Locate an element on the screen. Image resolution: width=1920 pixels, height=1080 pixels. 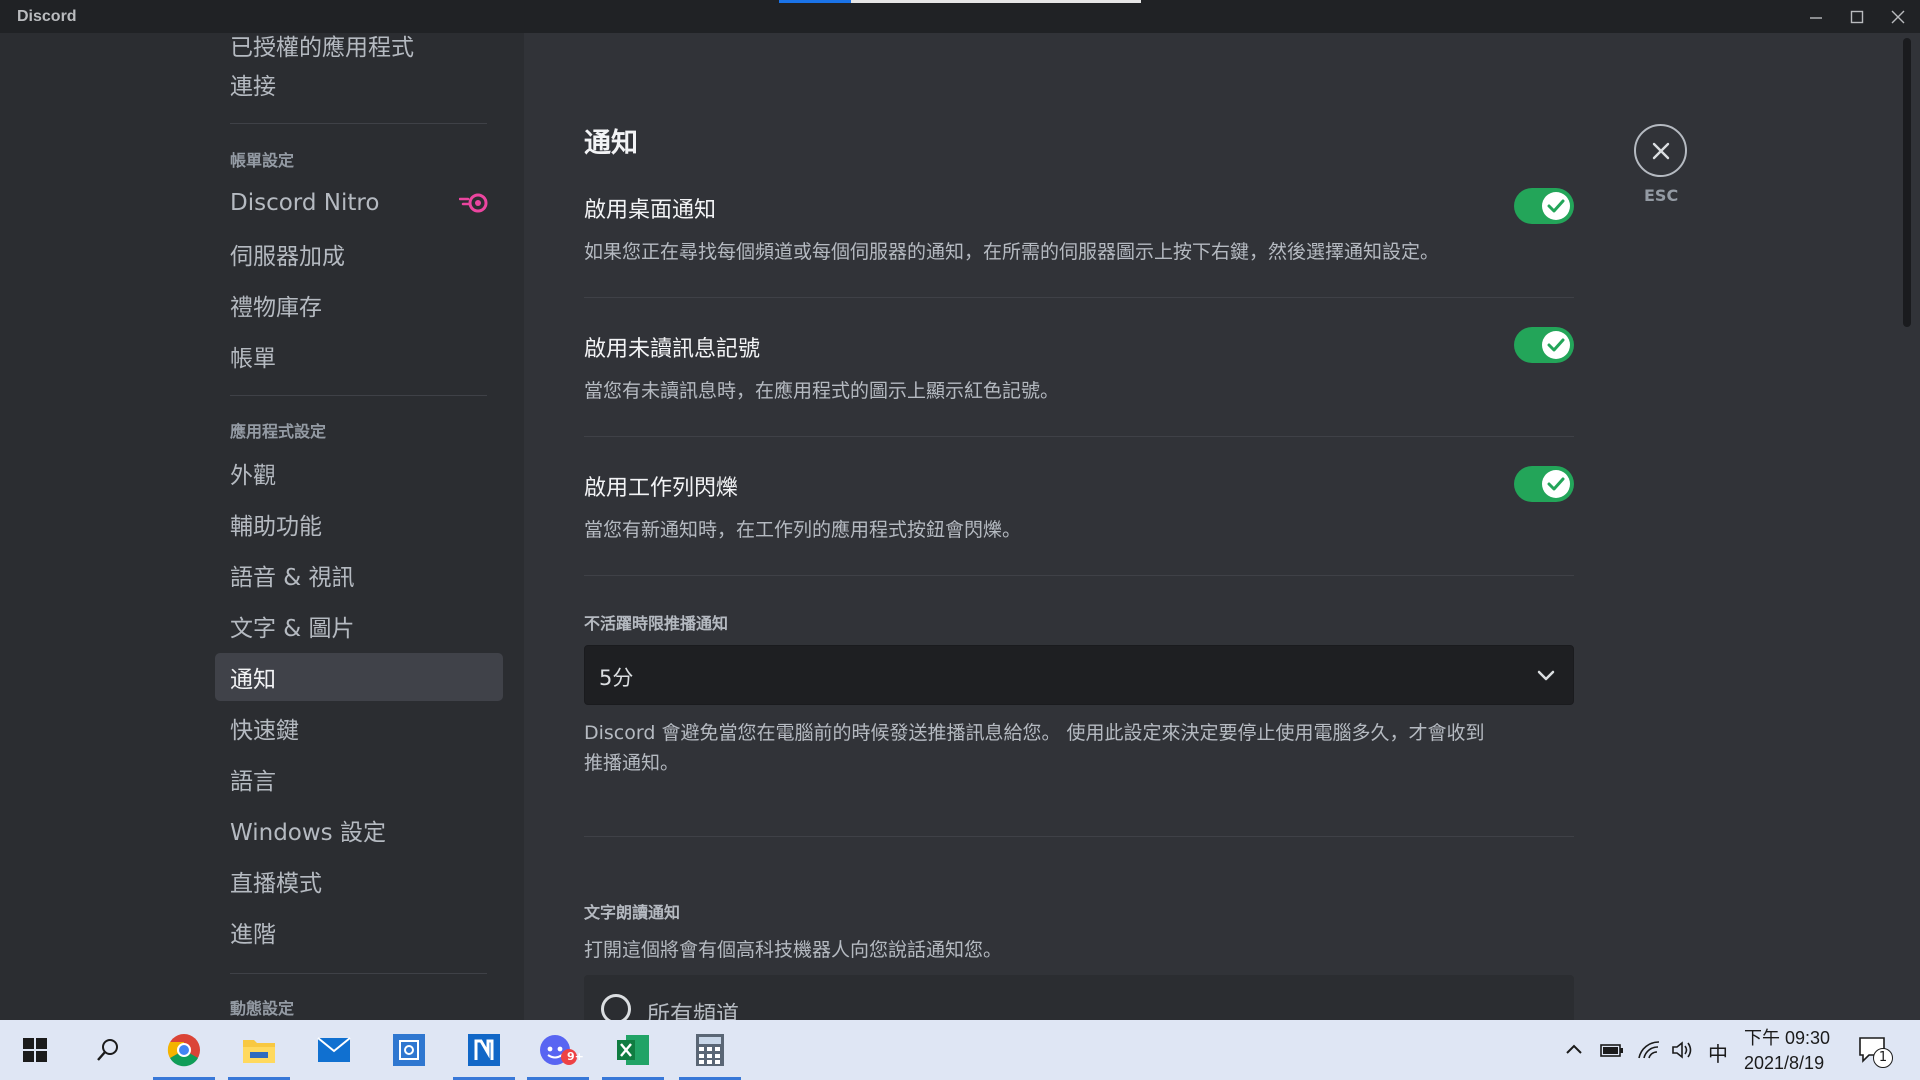
afk-timeout-label: 不活躍時限推播通知 is located at coordinates (656, 623).